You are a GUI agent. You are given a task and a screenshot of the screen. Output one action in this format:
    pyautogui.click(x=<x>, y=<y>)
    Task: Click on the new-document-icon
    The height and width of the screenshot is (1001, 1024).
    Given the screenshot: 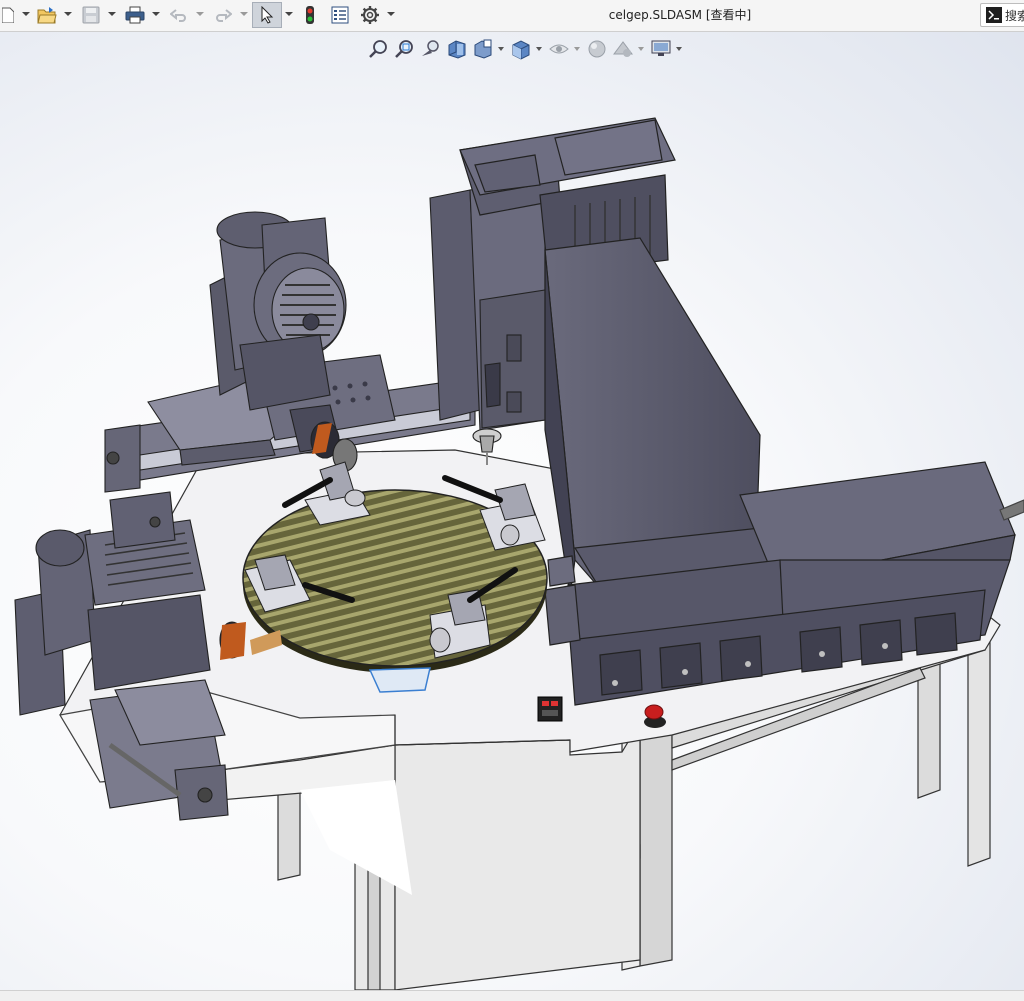 What is the action you would take?
    pyautogui.click(x=8, y=15)
    